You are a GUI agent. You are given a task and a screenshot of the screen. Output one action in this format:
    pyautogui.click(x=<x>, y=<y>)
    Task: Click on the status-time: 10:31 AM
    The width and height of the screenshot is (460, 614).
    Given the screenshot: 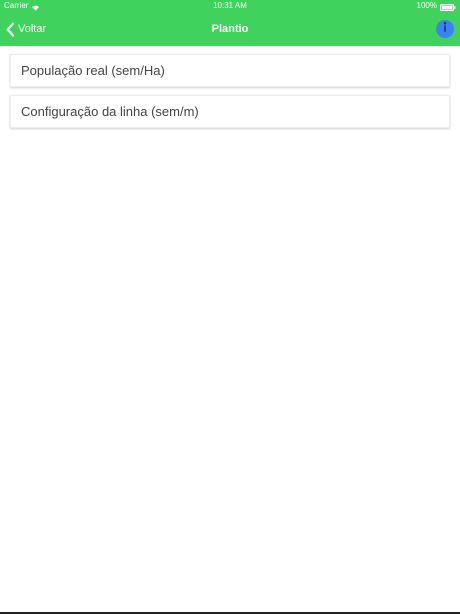 What is the action you would take?
    pyautogui.click(x=230, y=5)
    